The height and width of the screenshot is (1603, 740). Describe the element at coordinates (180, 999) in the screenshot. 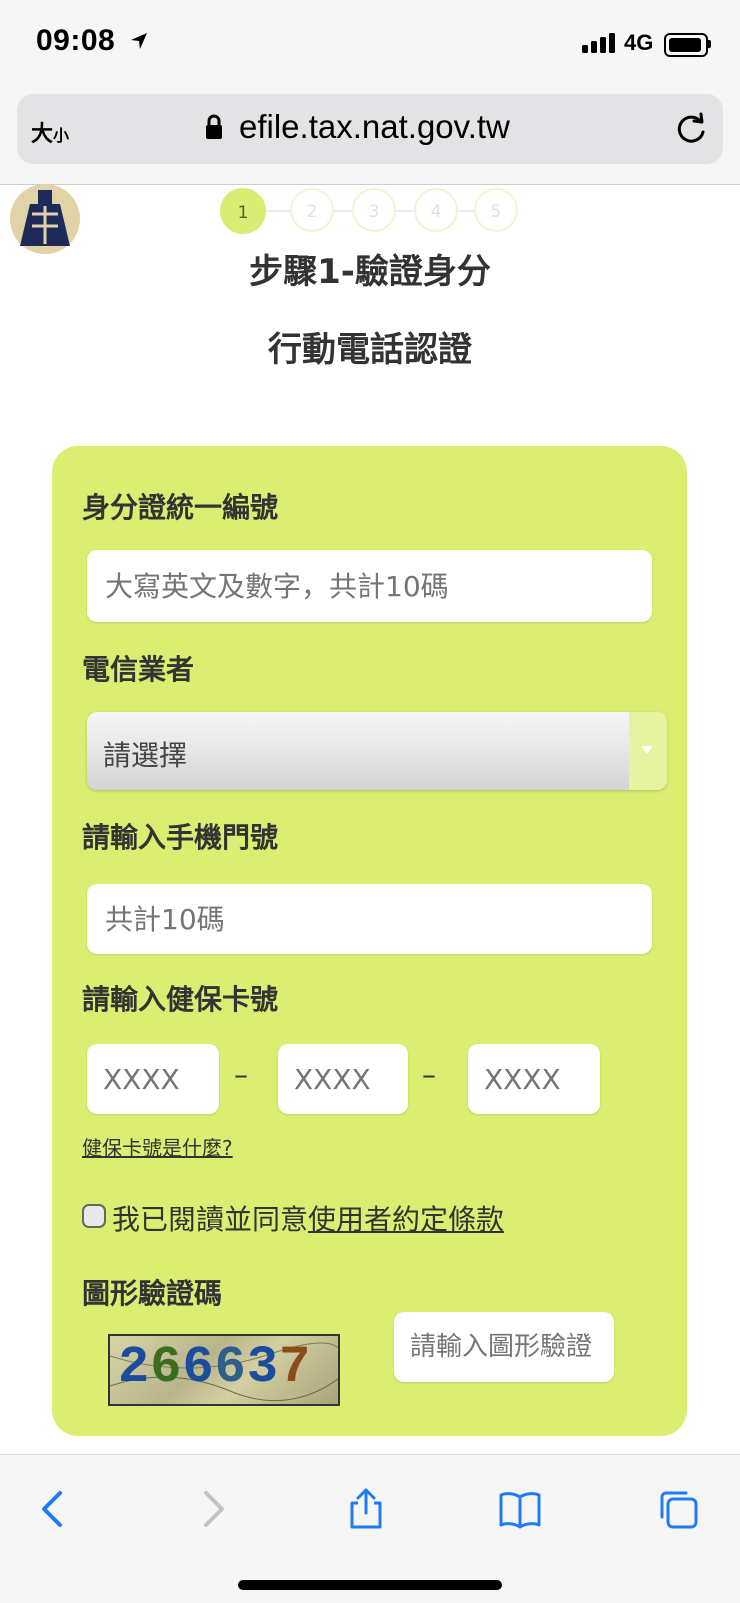

I see `nhi-label: 請輸入健保卡號` at that location.